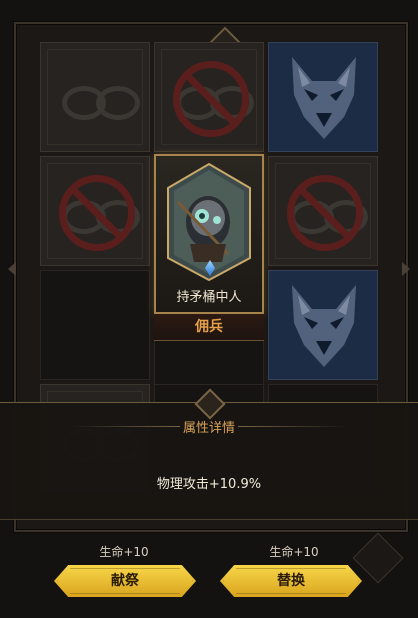 The height and width of the screenshot is (618, 418). I want to click on grid-cell-dark, so click(95, 325).